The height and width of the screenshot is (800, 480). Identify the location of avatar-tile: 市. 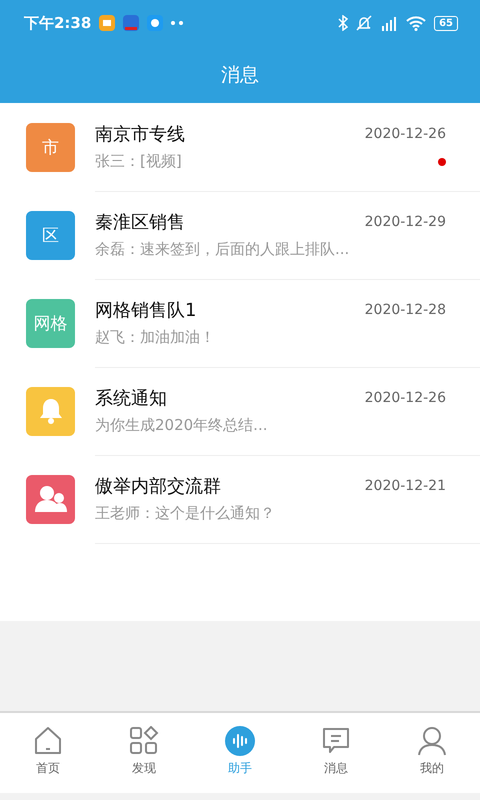
(50, 147).